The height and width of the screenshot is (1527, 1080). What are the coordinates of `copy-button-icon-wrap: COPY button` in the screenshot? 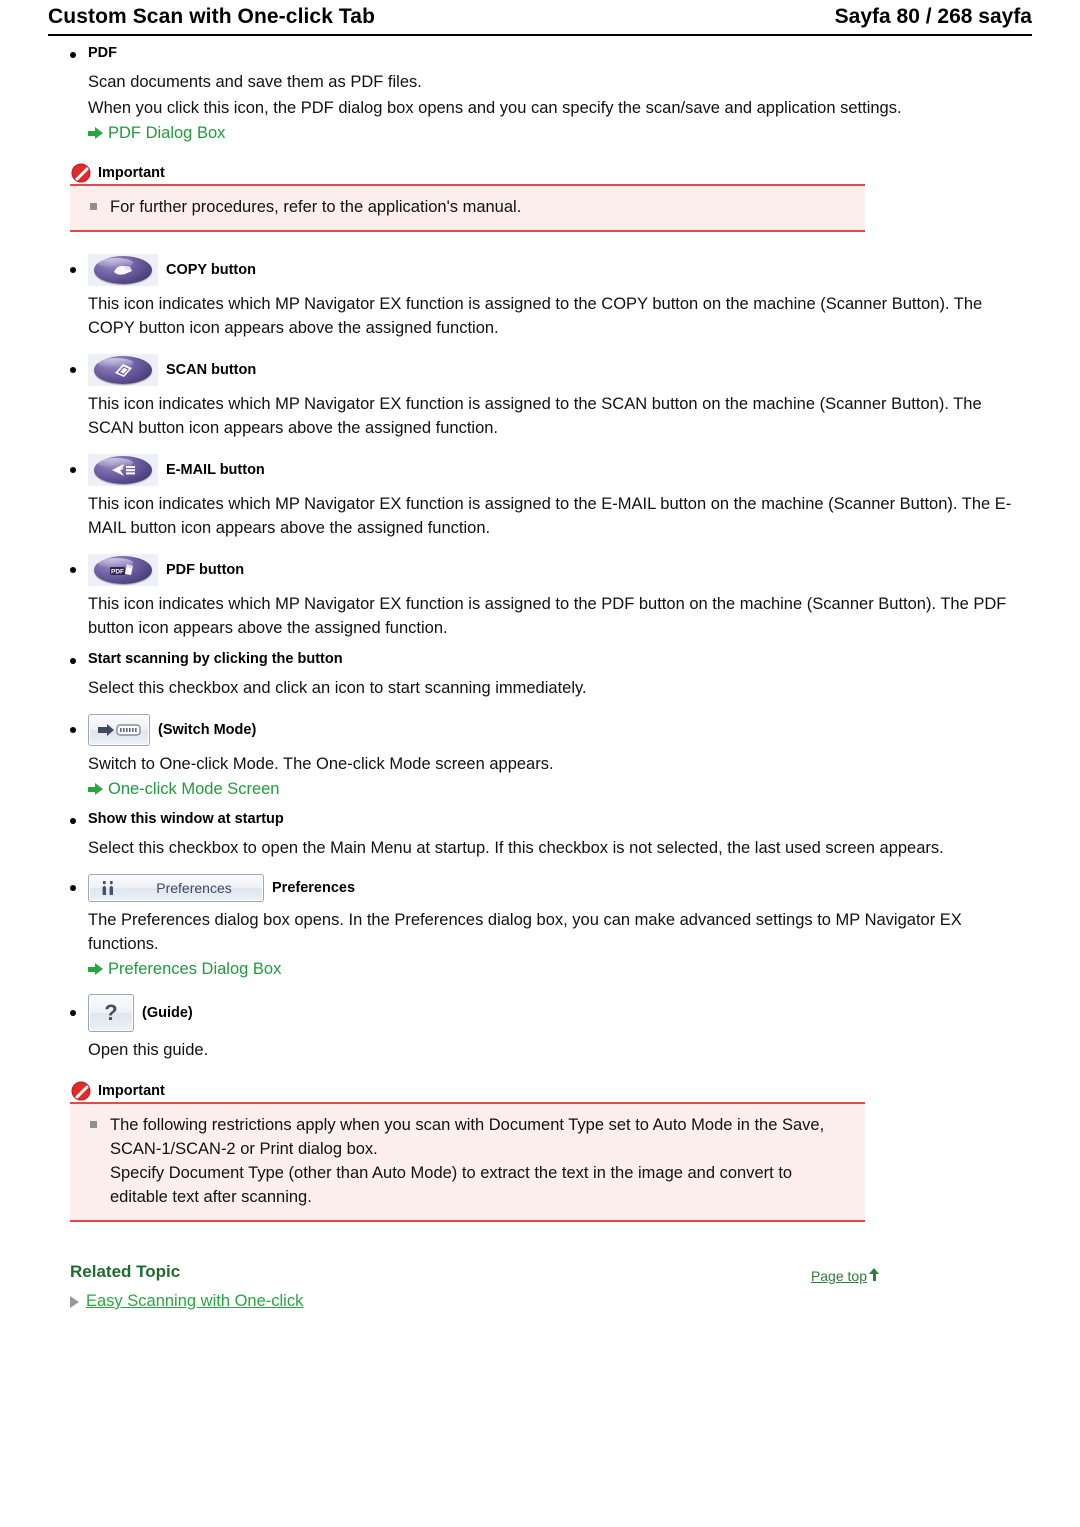 It's located at (172, 270).